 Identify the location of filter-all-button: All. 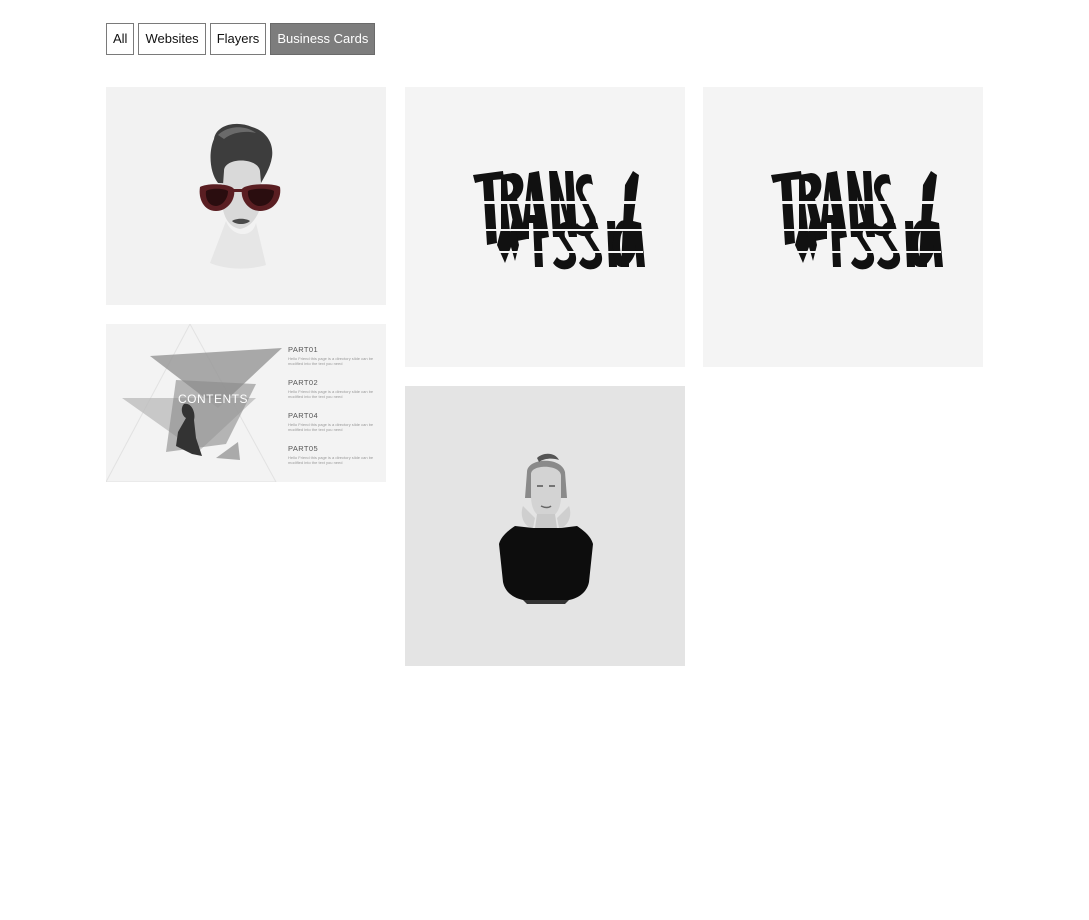
(120, 39).